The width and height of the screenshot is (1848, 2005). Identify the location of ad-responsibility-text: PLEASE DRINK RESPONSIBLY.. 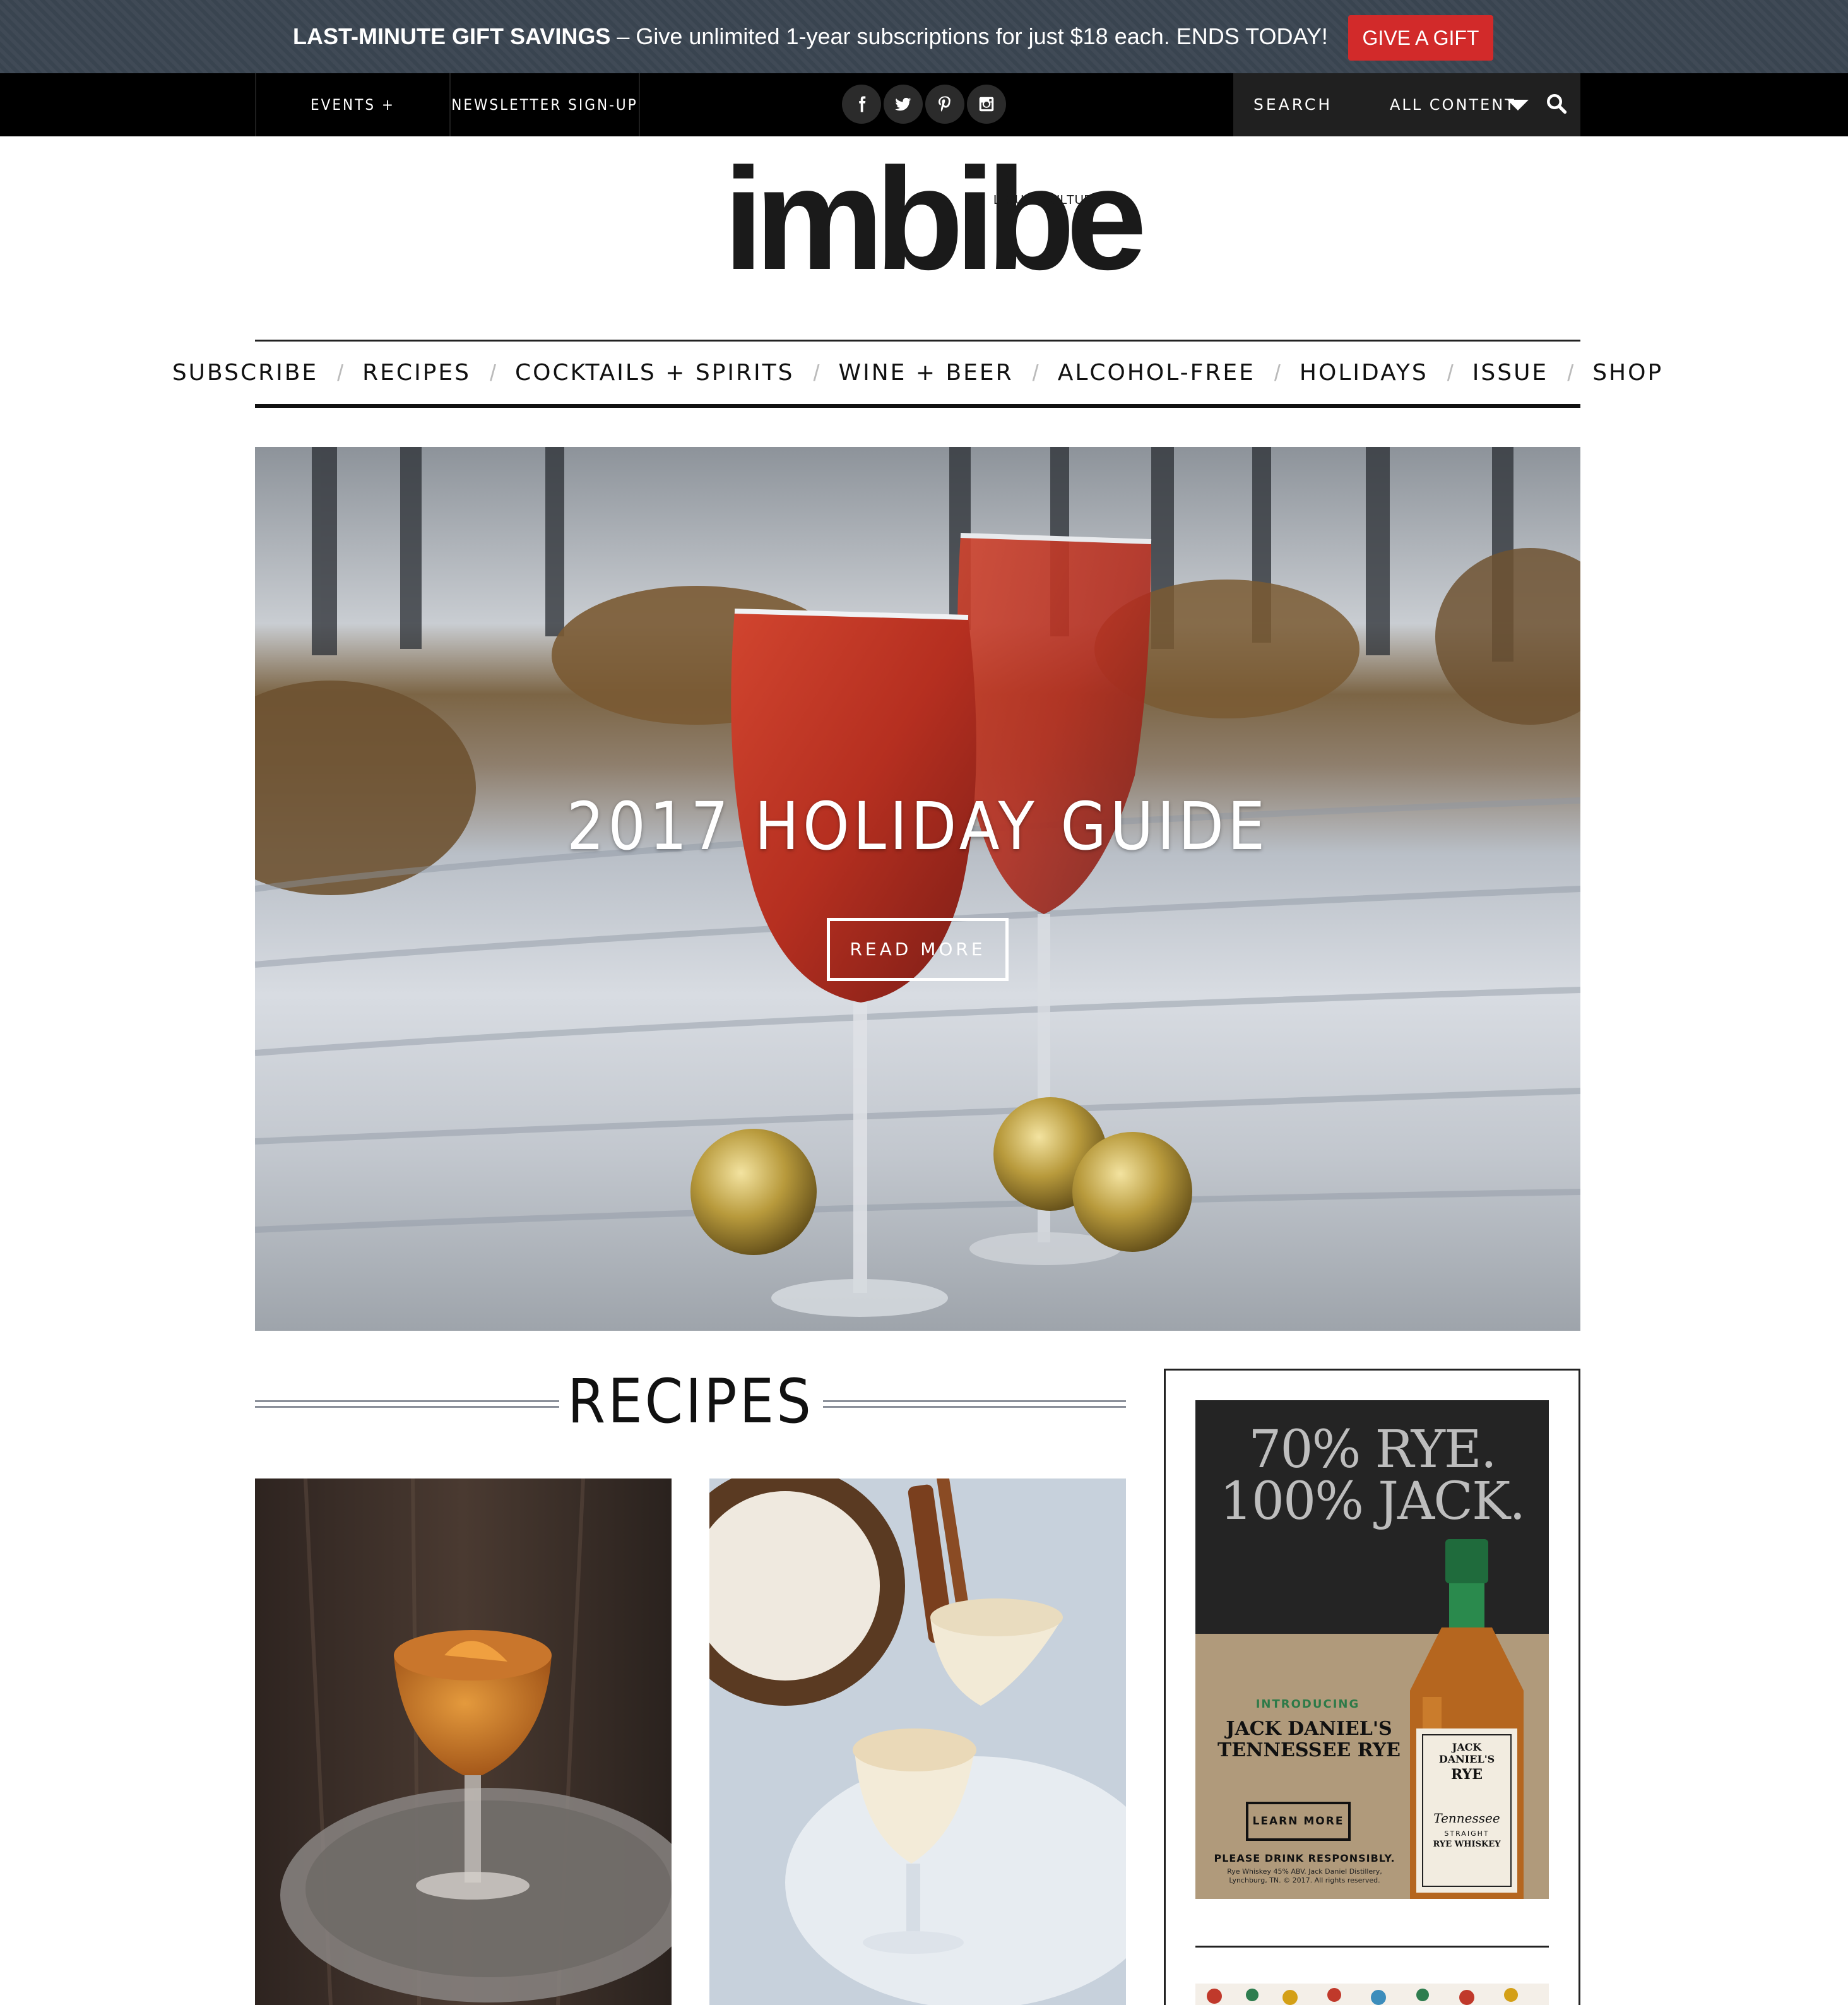
(1304, 1858).